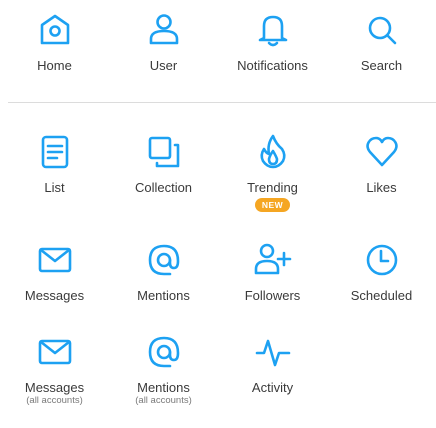 The width and height of the screenshot is (436, 428). I want to click on menu-item-label: Home, so click(54, 65).